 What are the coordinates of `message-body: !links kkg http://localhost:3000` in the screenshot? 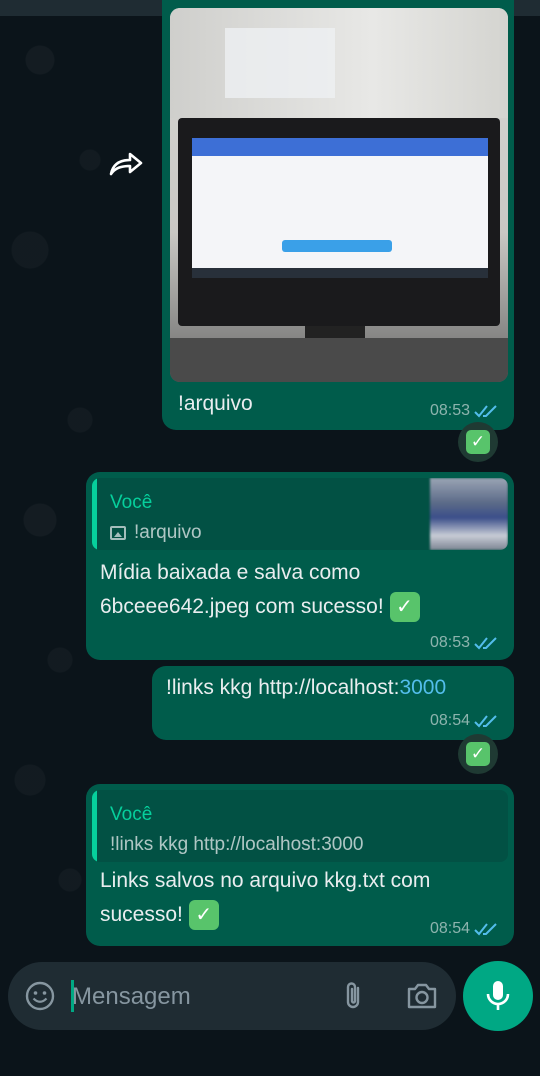 It's located at (306, 688).